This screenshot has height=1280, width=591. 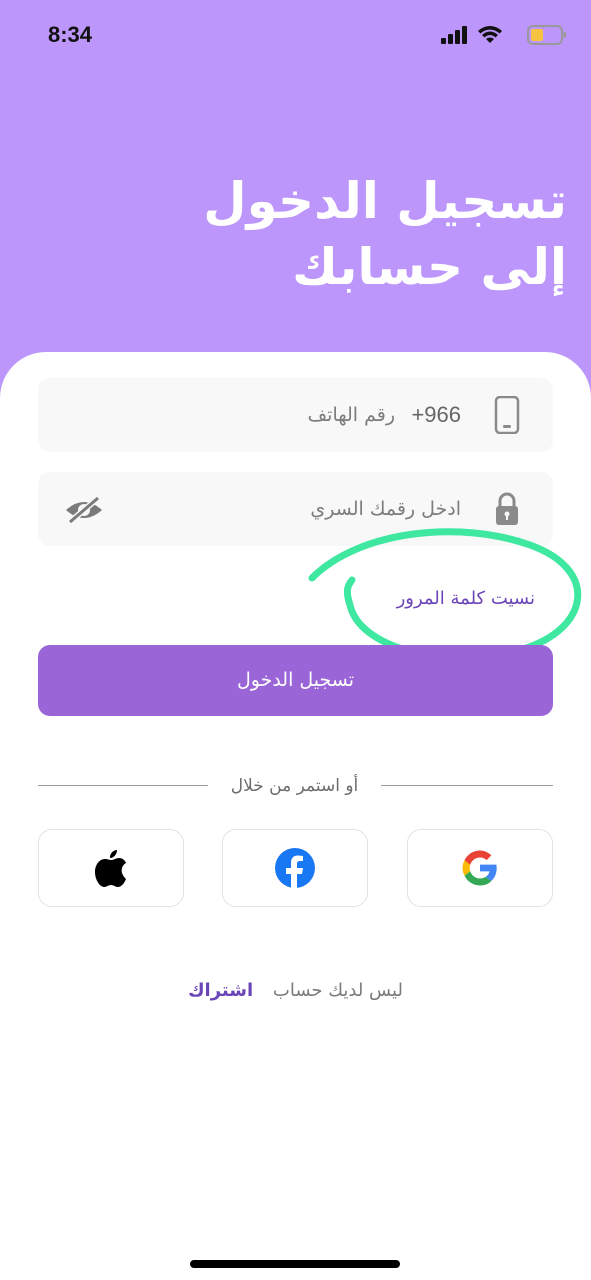 I want to click on facebook-icon, so click(x=295, y=868).